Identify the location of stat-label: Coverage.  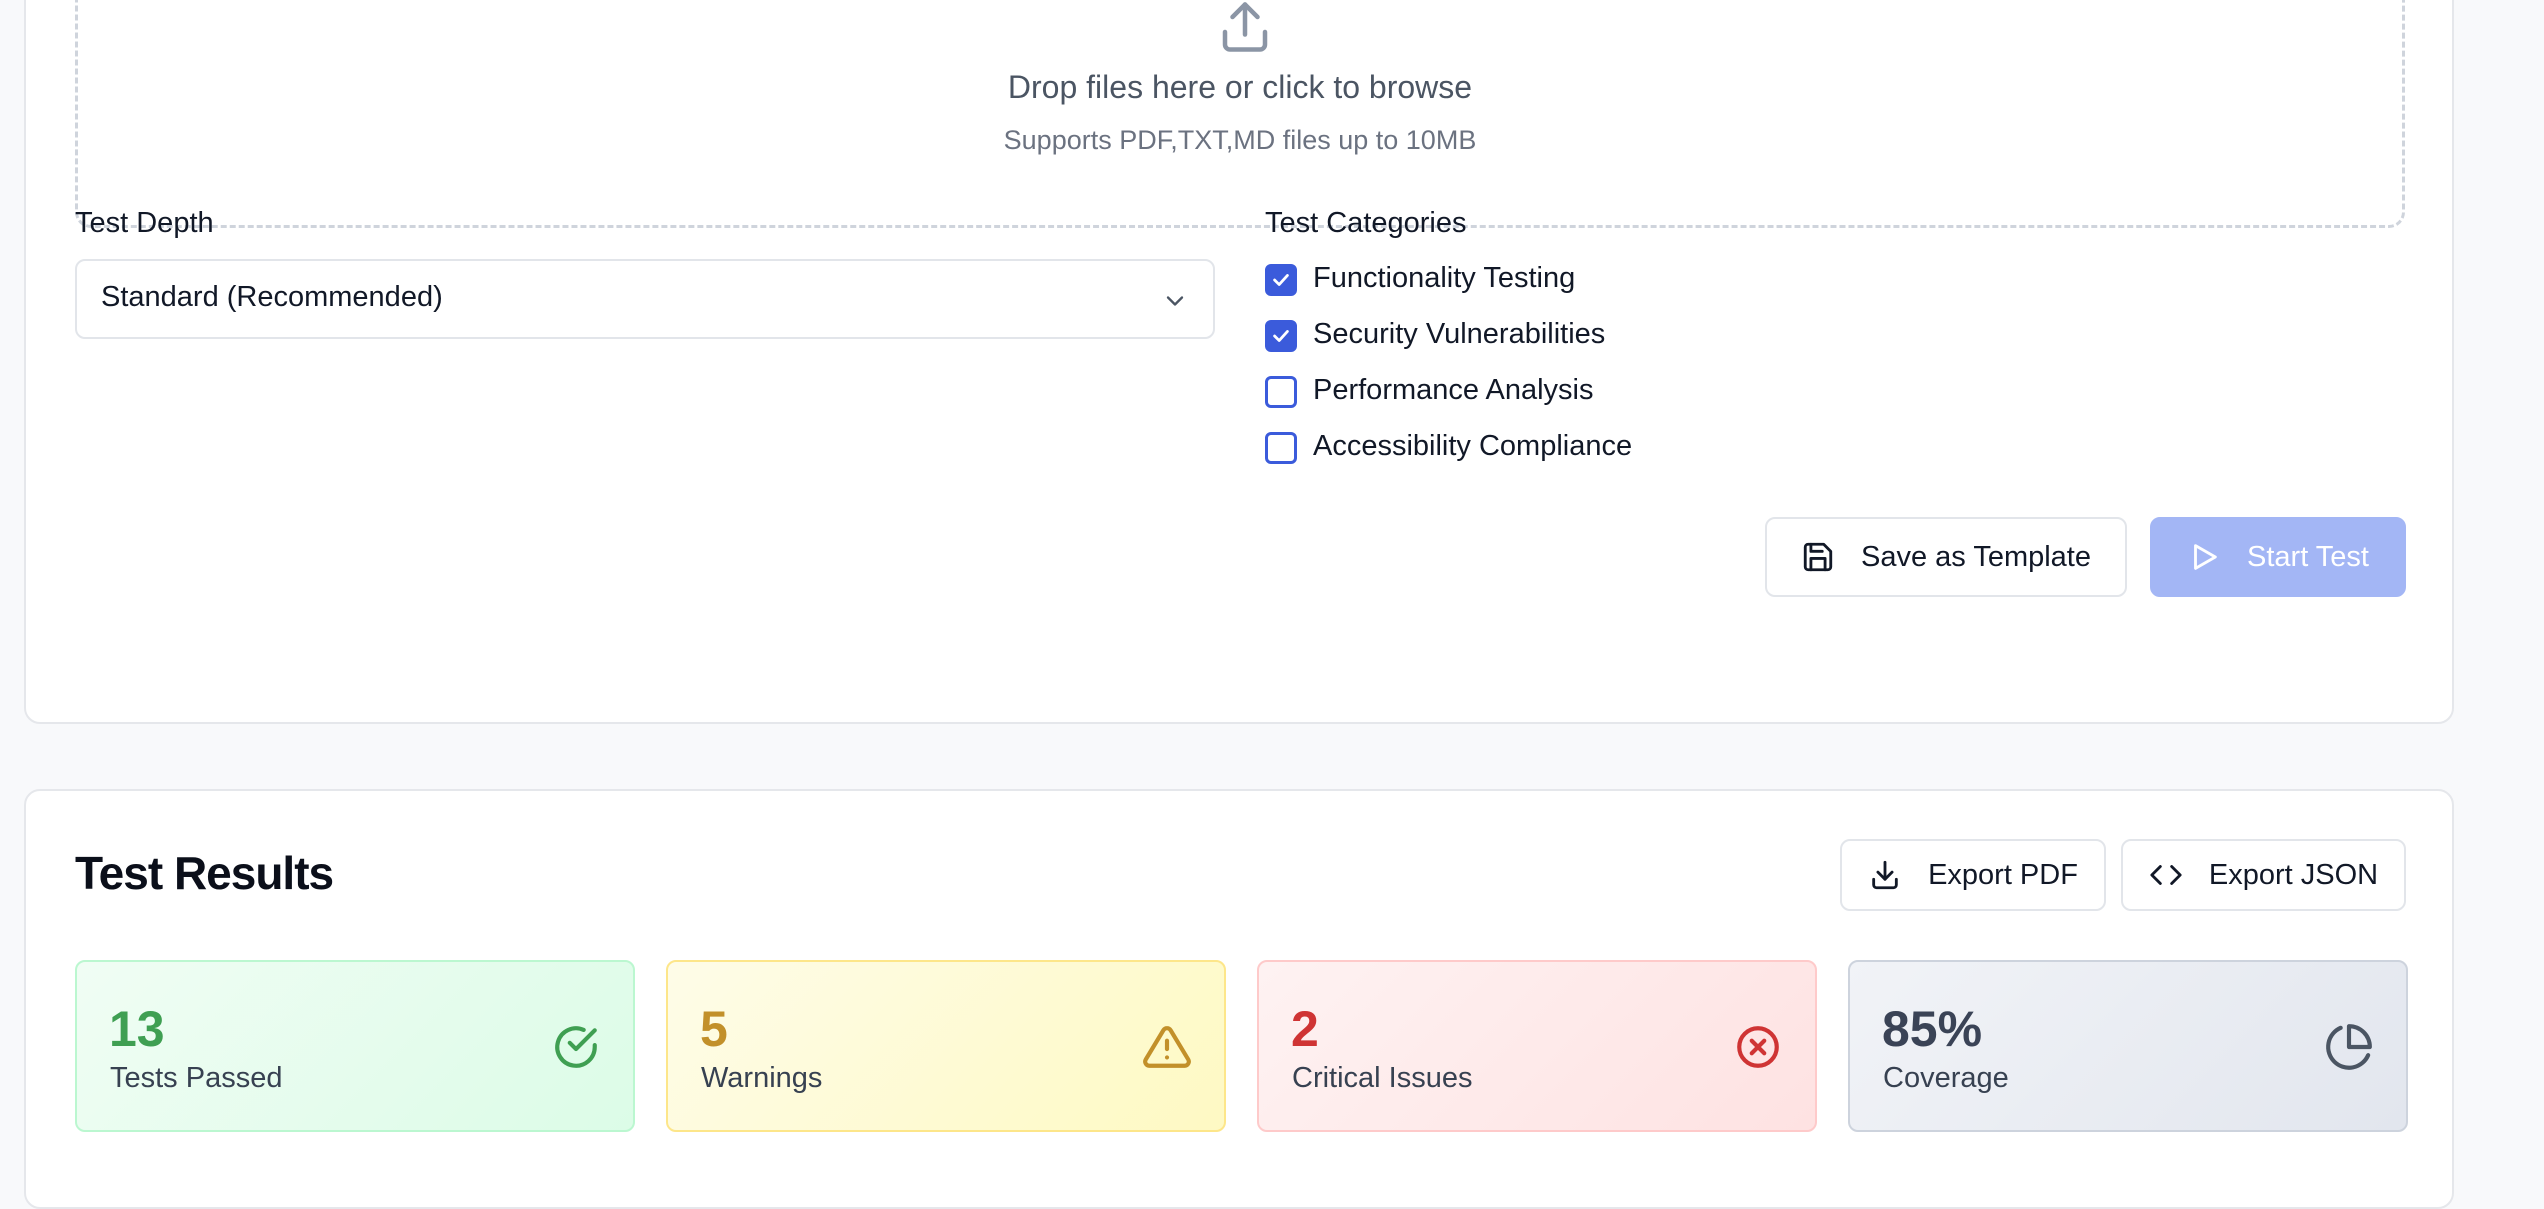
(1946, 1078).